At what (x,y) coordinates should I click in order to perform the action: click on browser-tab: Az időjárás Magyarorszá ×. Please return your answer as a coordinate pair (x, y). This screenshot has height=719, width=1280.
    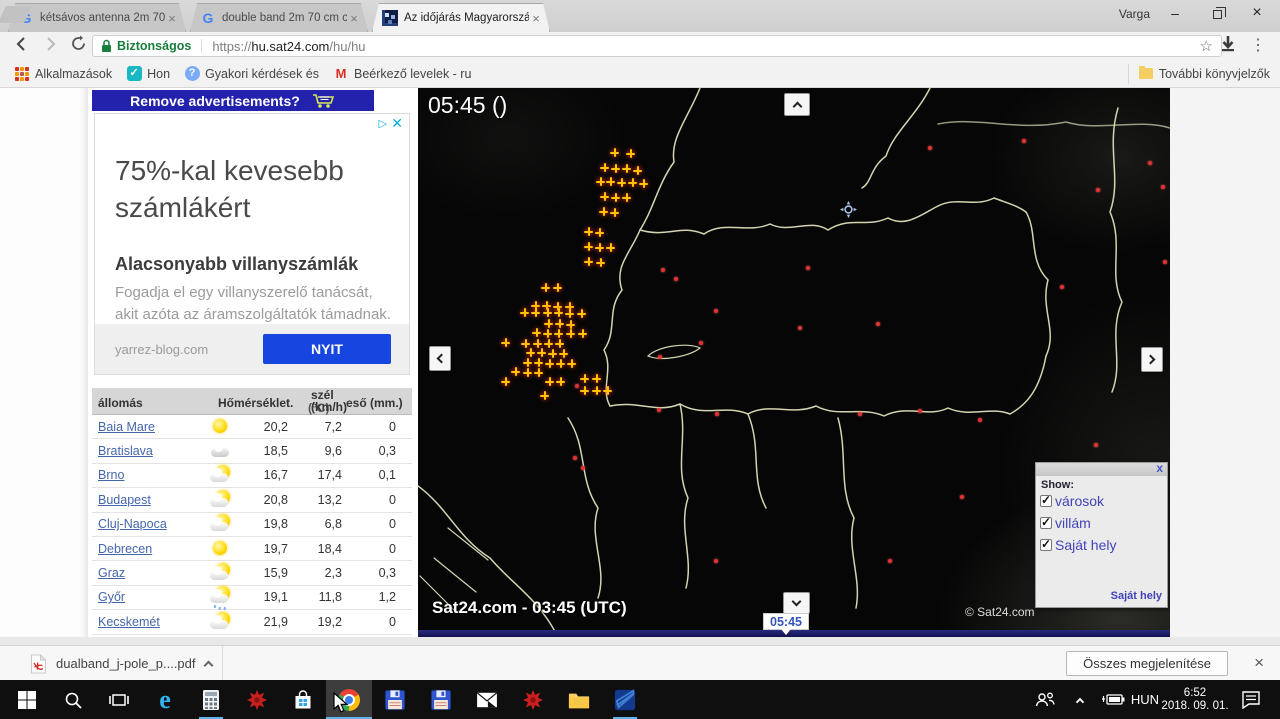
    Looking at the image, I should click on (461, 17).